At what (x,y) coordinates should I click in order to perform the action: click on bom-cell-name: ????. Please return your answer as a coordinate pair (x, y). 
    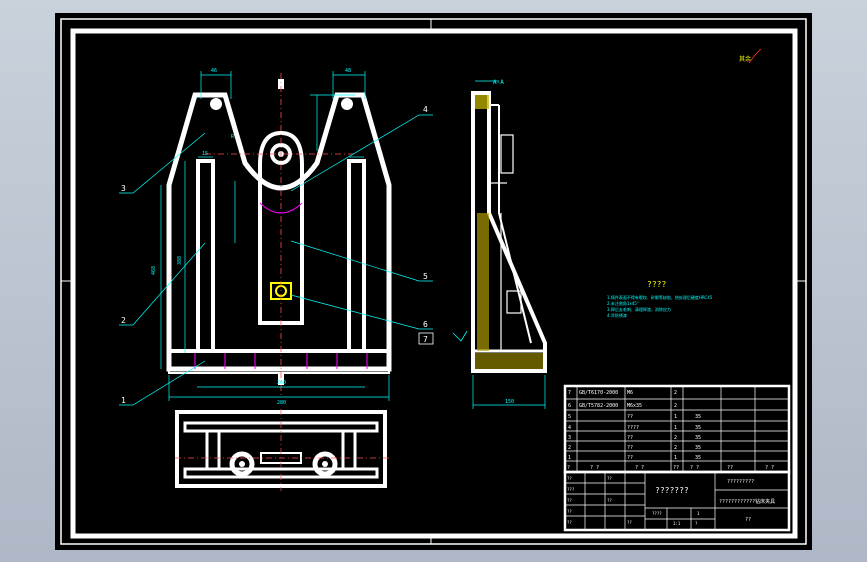
    Looking at the image, I should click on (633, 428).